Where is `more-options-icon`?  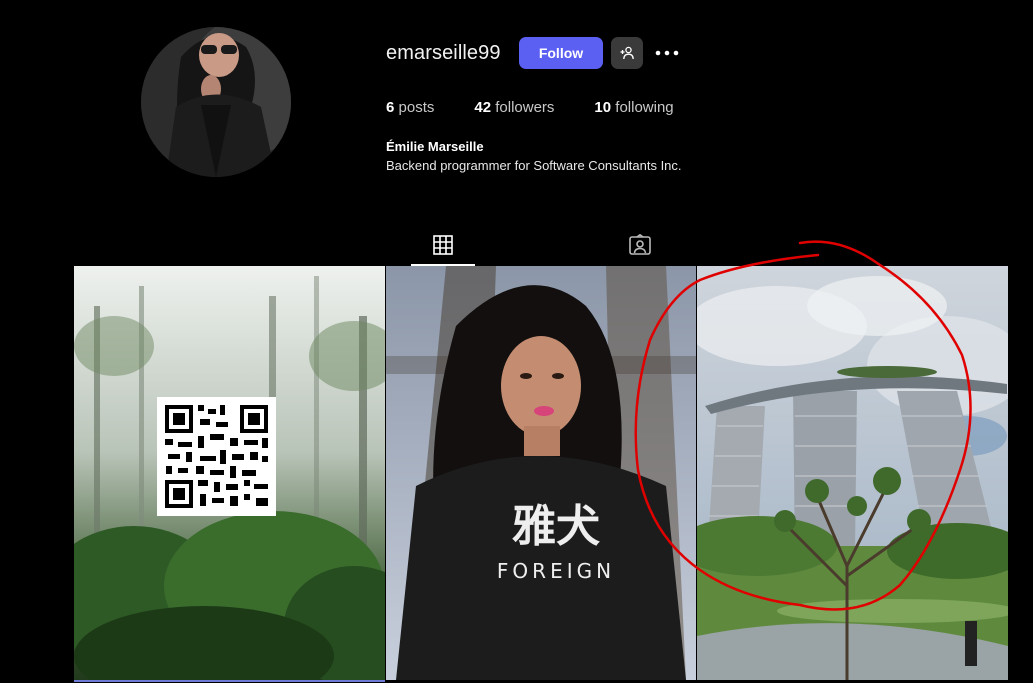
more-options-icon is located at coordinates (667, 53).